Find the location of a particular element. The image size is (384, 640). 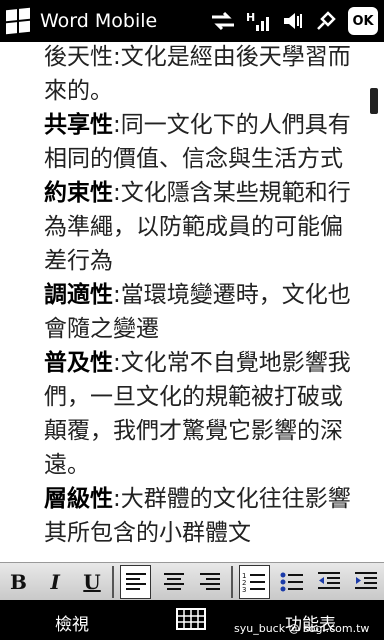

numbered-list-icon: 123 is located at coordinates (254, 582).